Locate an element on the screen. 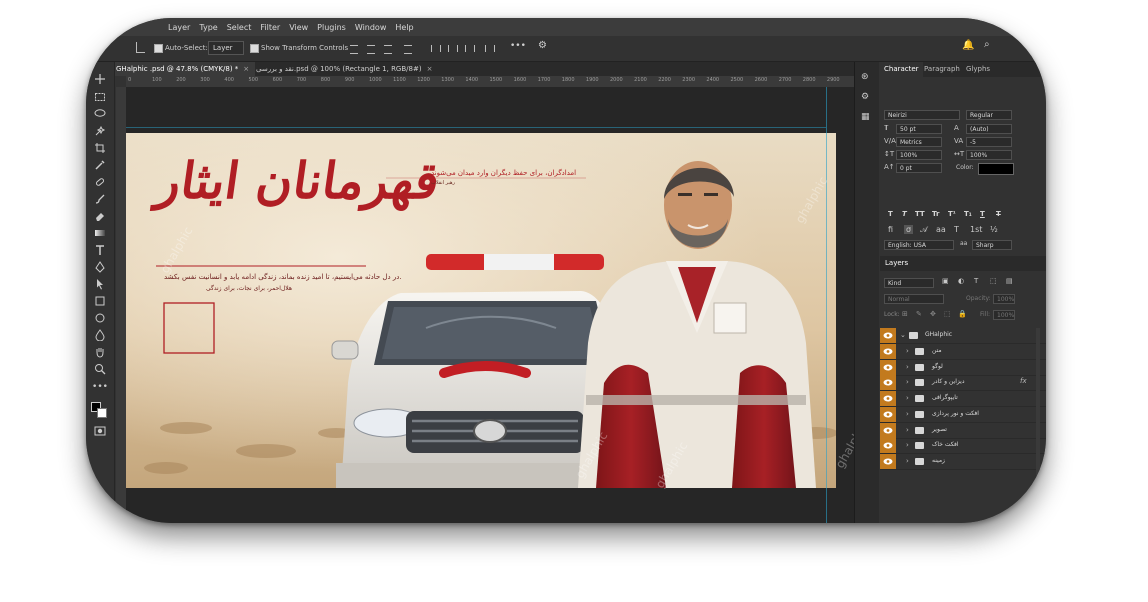  layer-row: › افکت خاک is located at coordinates (963, 446).